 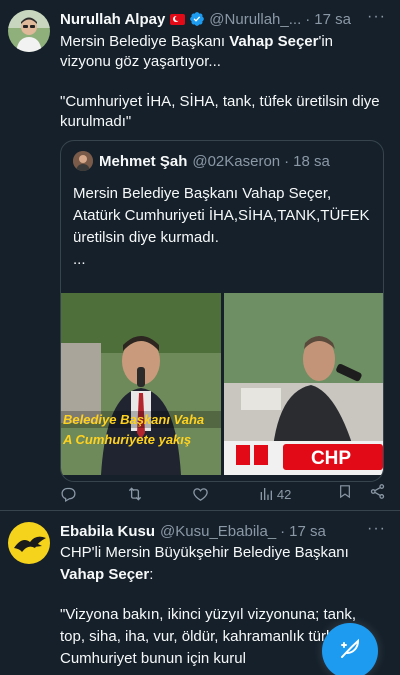 I want to click on views-icon, so click(x=266, y=494).